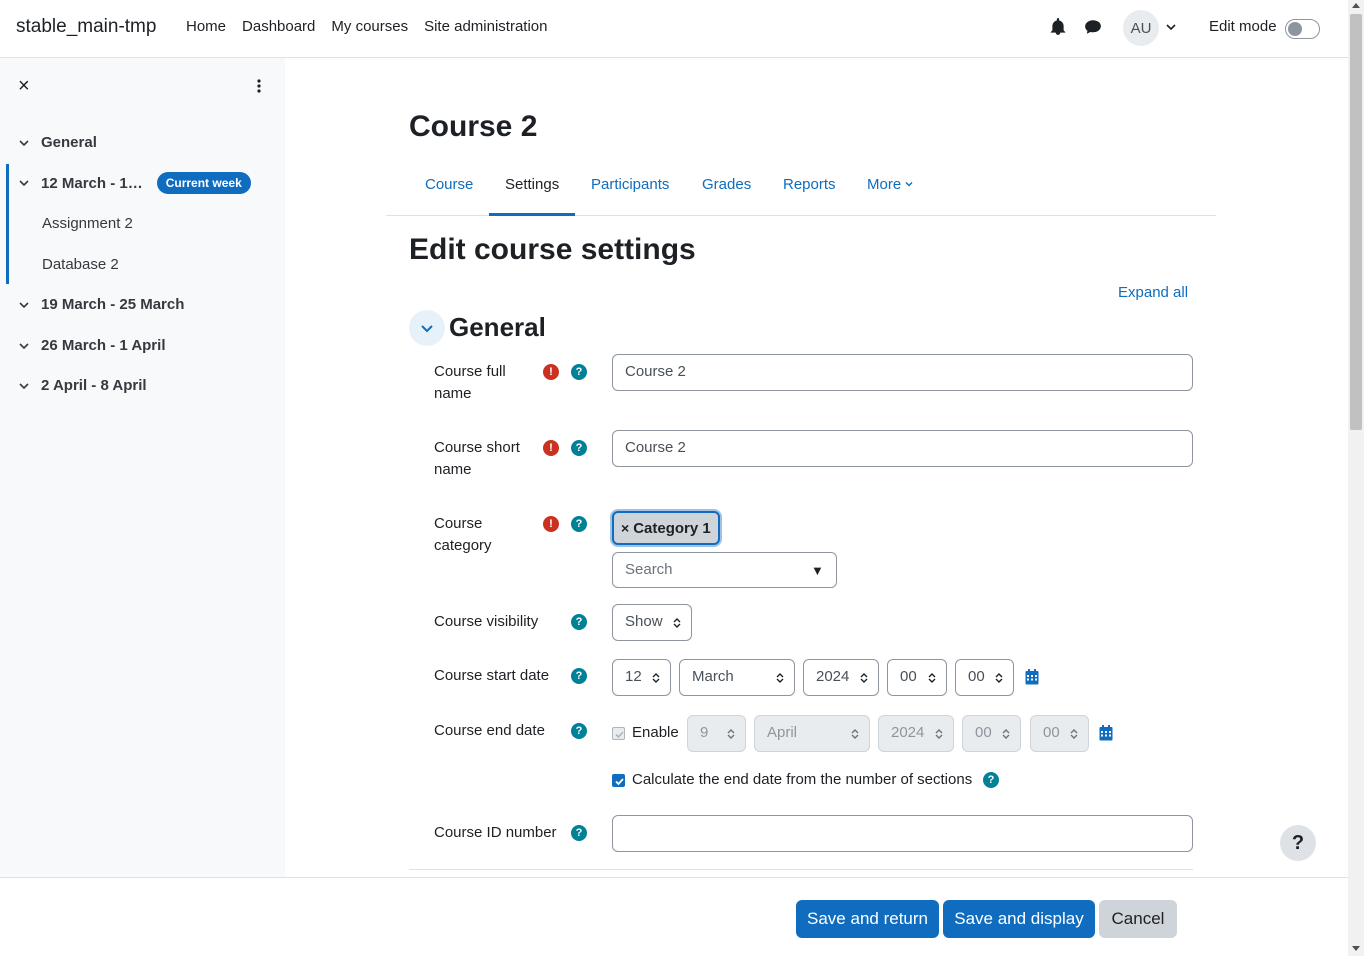 Image resolution: width=1364 pixels, height=956 pixels. I want to click on idnumber-input, so click(902, 833).